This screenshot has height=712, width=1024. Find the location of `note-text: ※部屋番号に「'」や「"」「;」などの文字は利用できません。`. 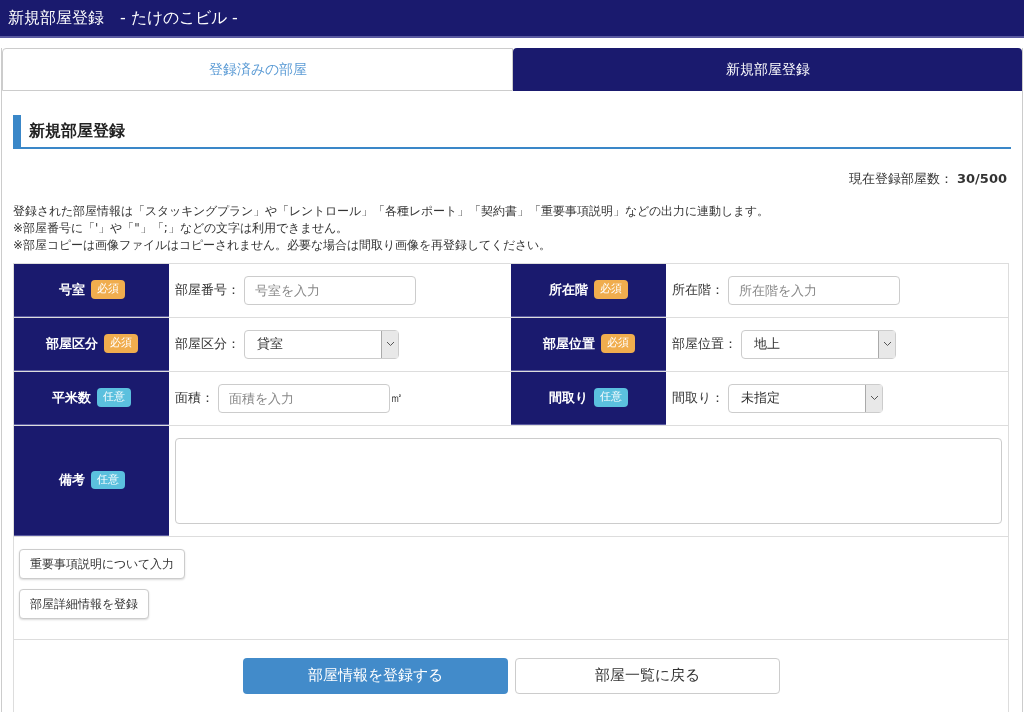

note-text: ※部屋番号に「'」や「"」「;」などの文字は利用できません。 is located at coordinates (181, 228).